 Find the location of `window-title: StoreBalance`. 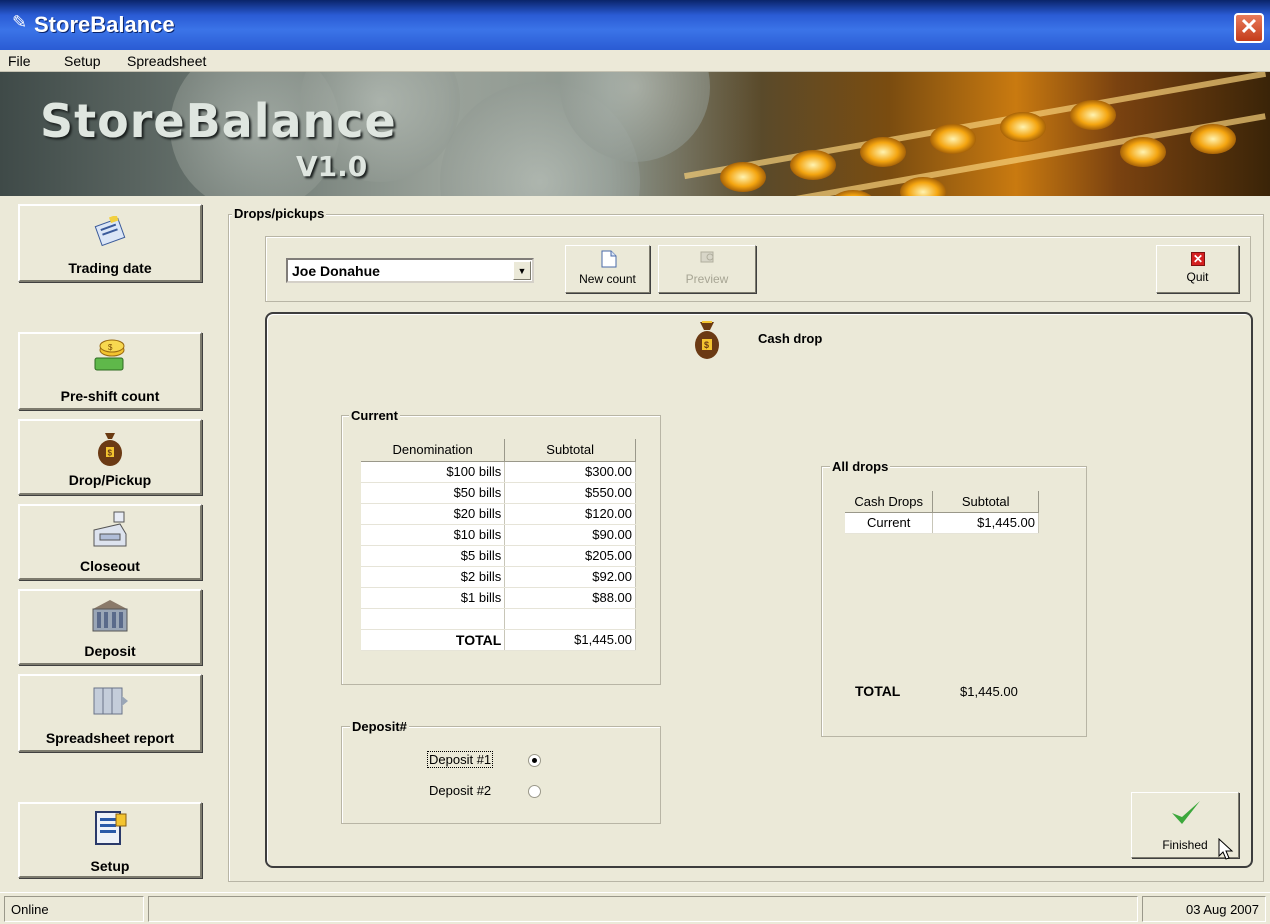

window-title: StoreBalance is located at coordinates (104, 24).